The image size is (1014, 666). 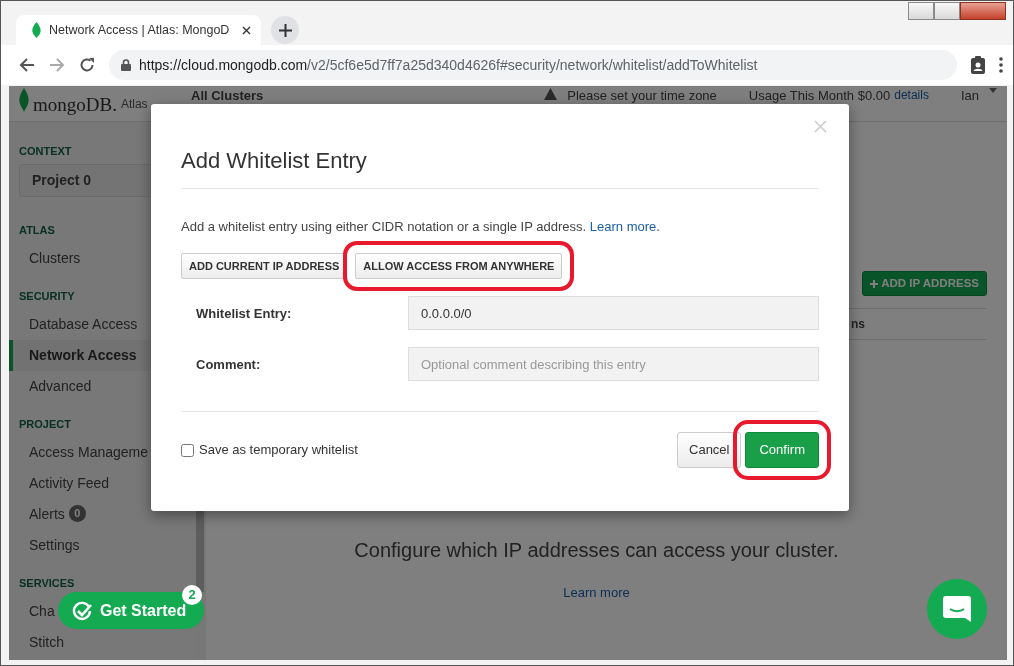 I want to click on add-ip-button: ADD IP ADDRESS, so click(x=924, y=284).